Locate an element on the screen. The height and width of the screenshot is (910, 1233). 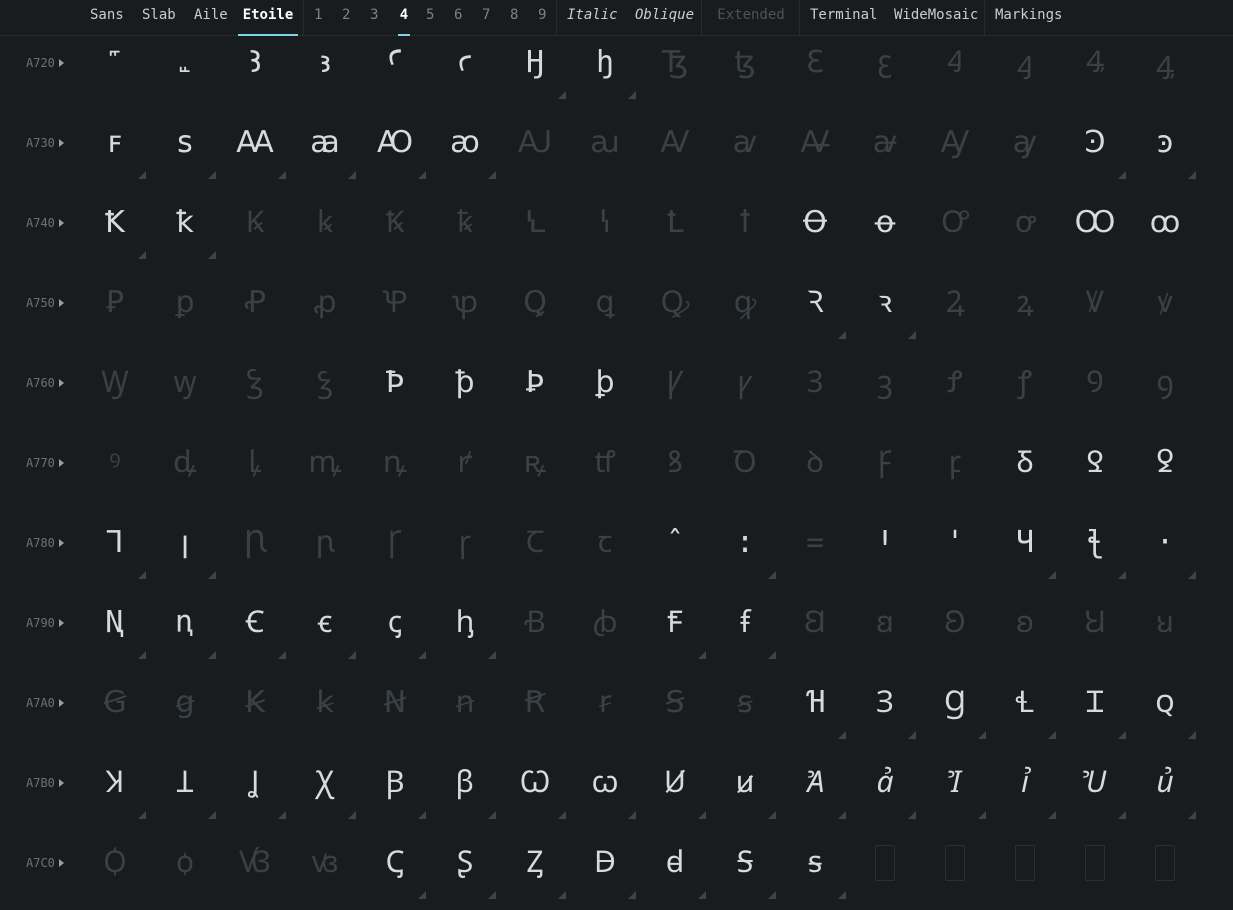
glyph-cell: ꞙ is located at coordinates (745, 623).